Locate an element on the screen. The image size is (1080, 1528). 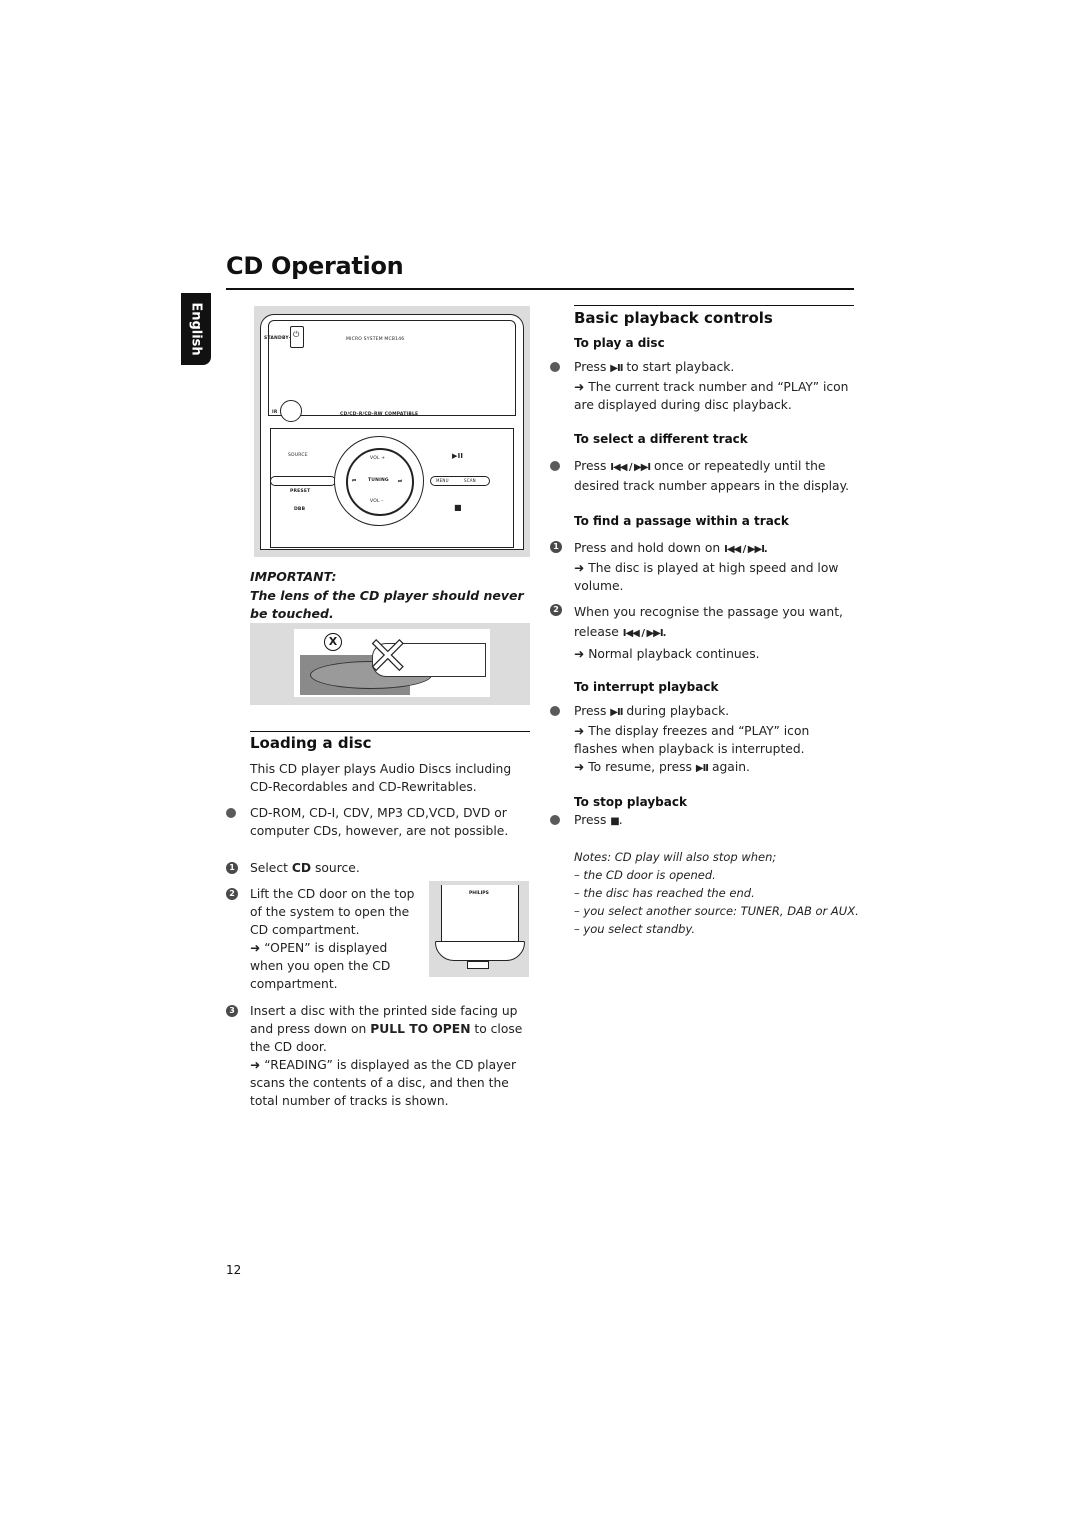
step-1-text: Select CD source. is located at coordinates (305, 868).